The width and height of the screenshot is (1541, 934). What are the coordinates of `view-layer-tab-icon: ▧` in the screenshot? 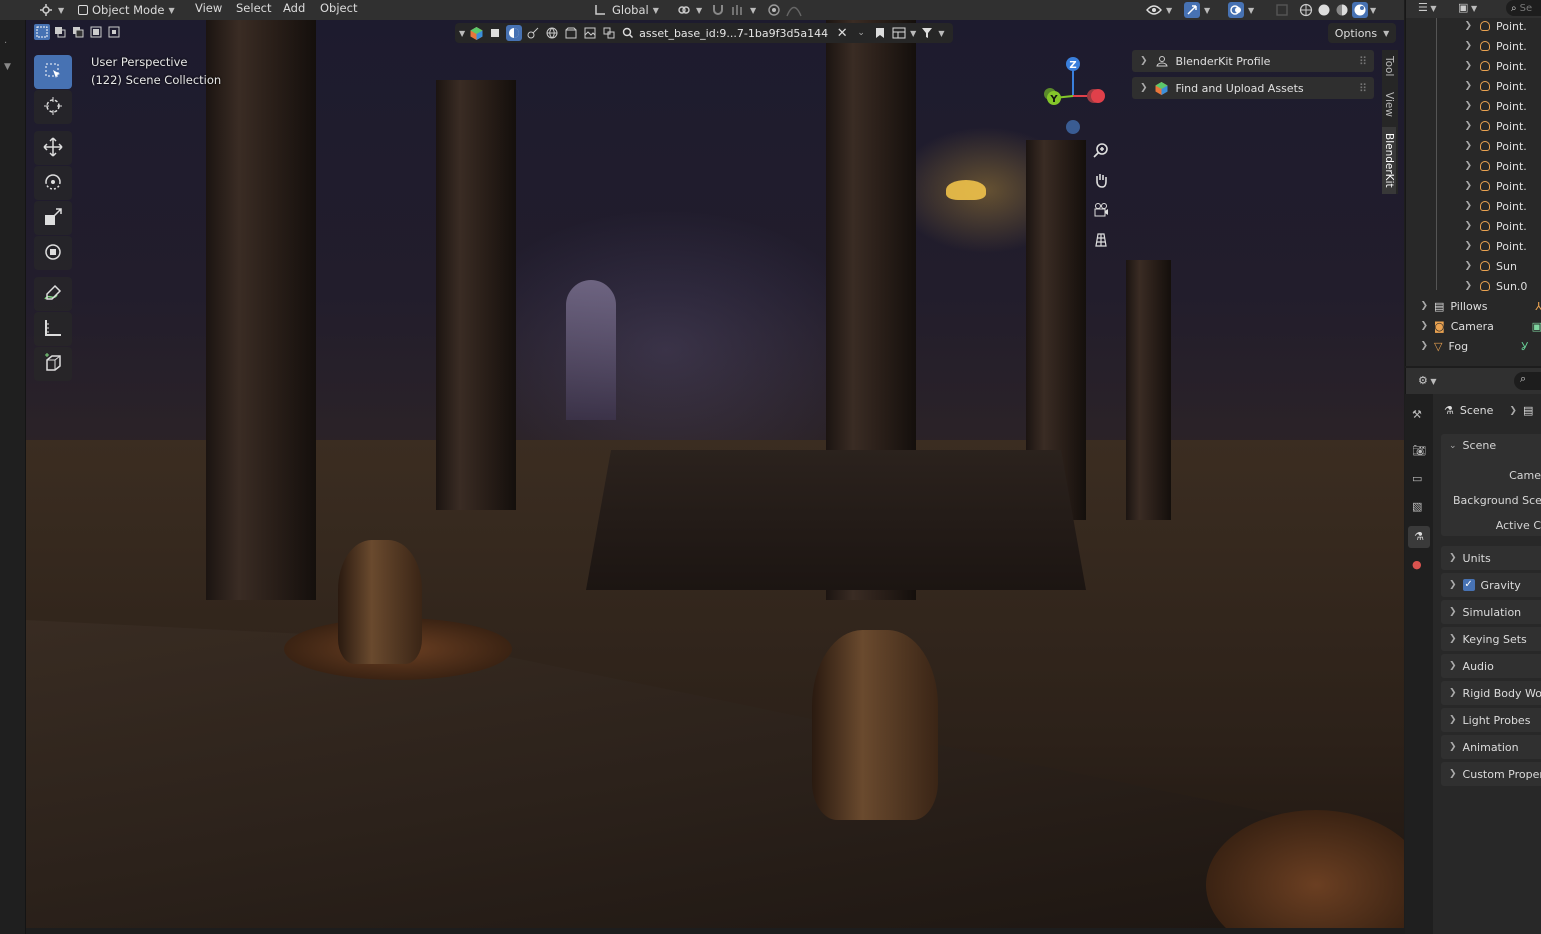 It's located at (1417, 506).